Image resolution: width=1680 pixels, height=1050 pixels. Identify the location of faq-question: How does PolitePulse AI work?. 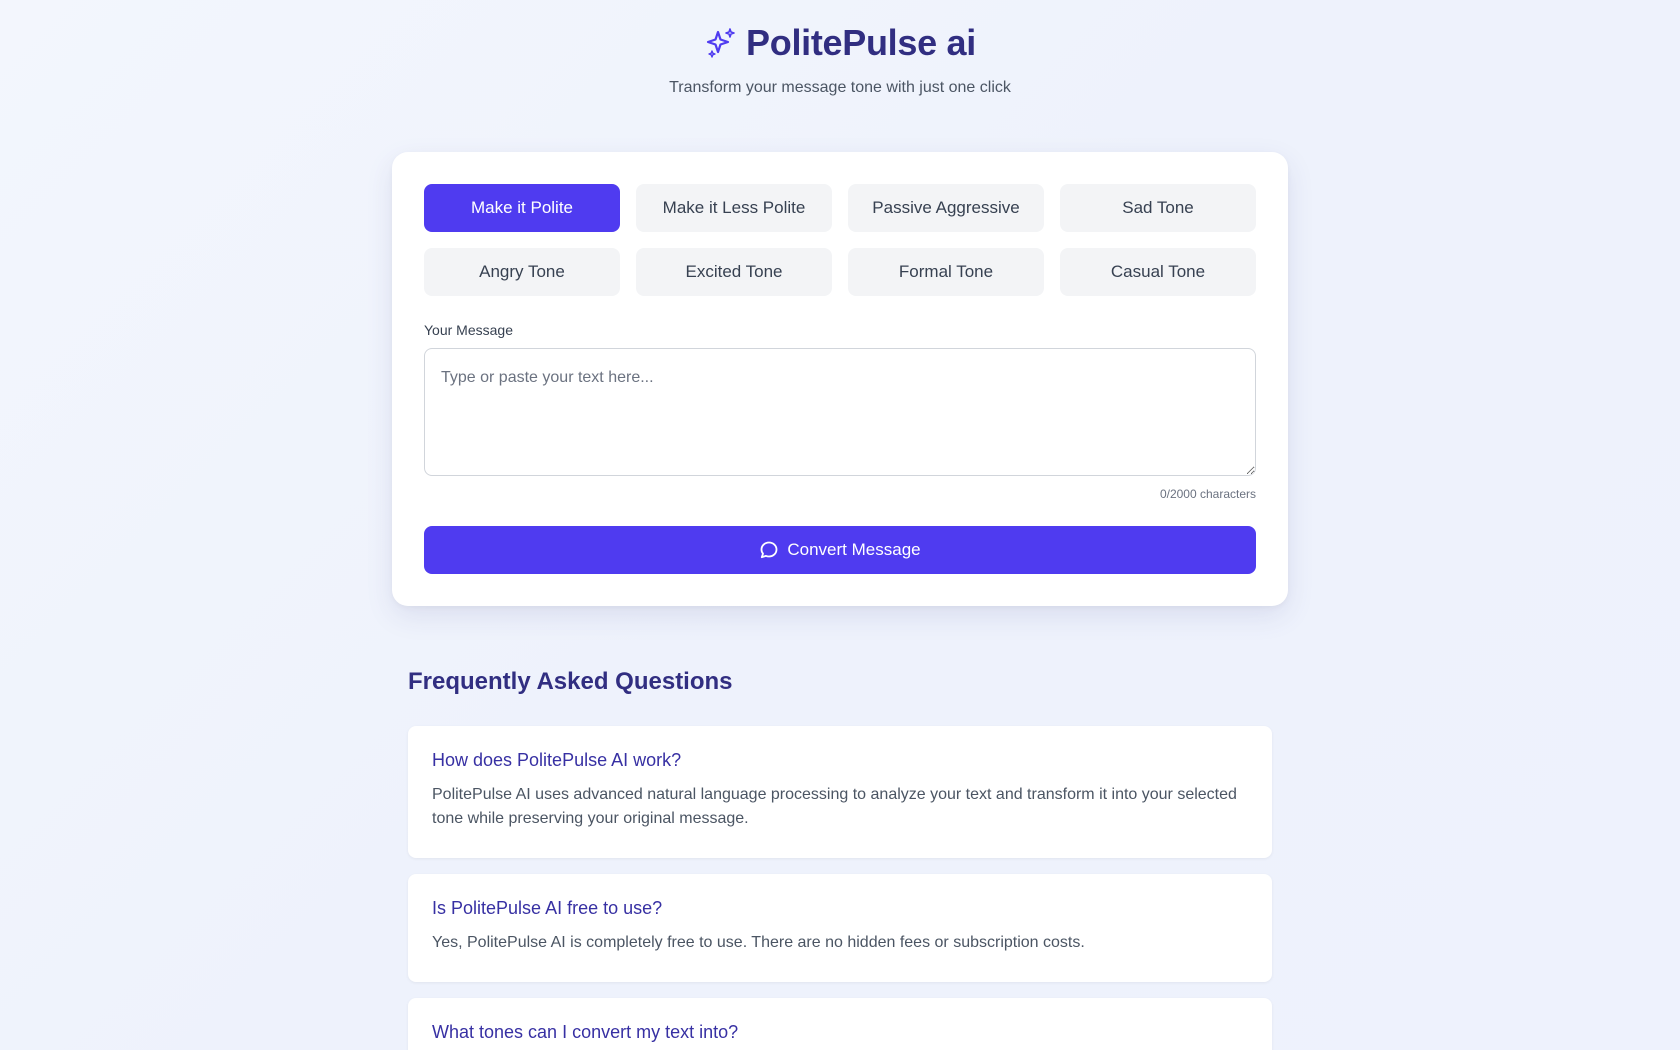
(557, 760).